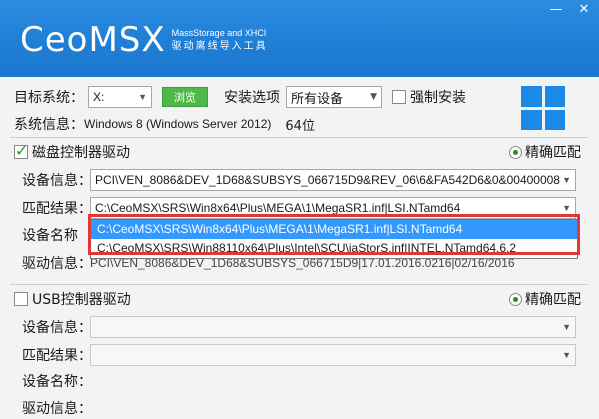 This screenshot has height=419, width=599. I want to click on logo-text: CeoMSX, so click(93, 40).